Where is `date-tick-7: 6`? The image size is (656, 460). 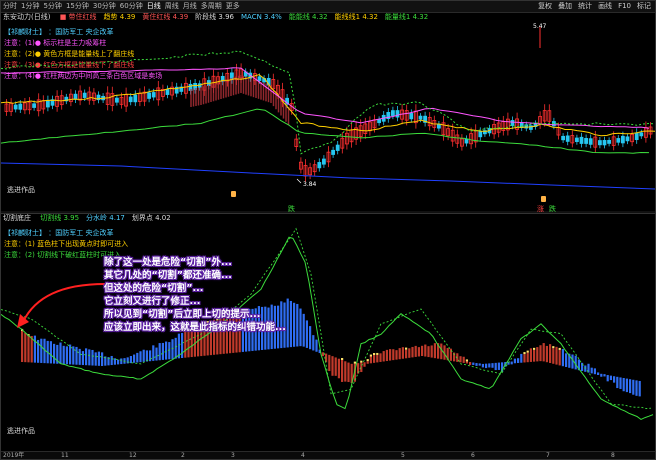 date-tick-7: 6 is located at coordinates (473, 455).